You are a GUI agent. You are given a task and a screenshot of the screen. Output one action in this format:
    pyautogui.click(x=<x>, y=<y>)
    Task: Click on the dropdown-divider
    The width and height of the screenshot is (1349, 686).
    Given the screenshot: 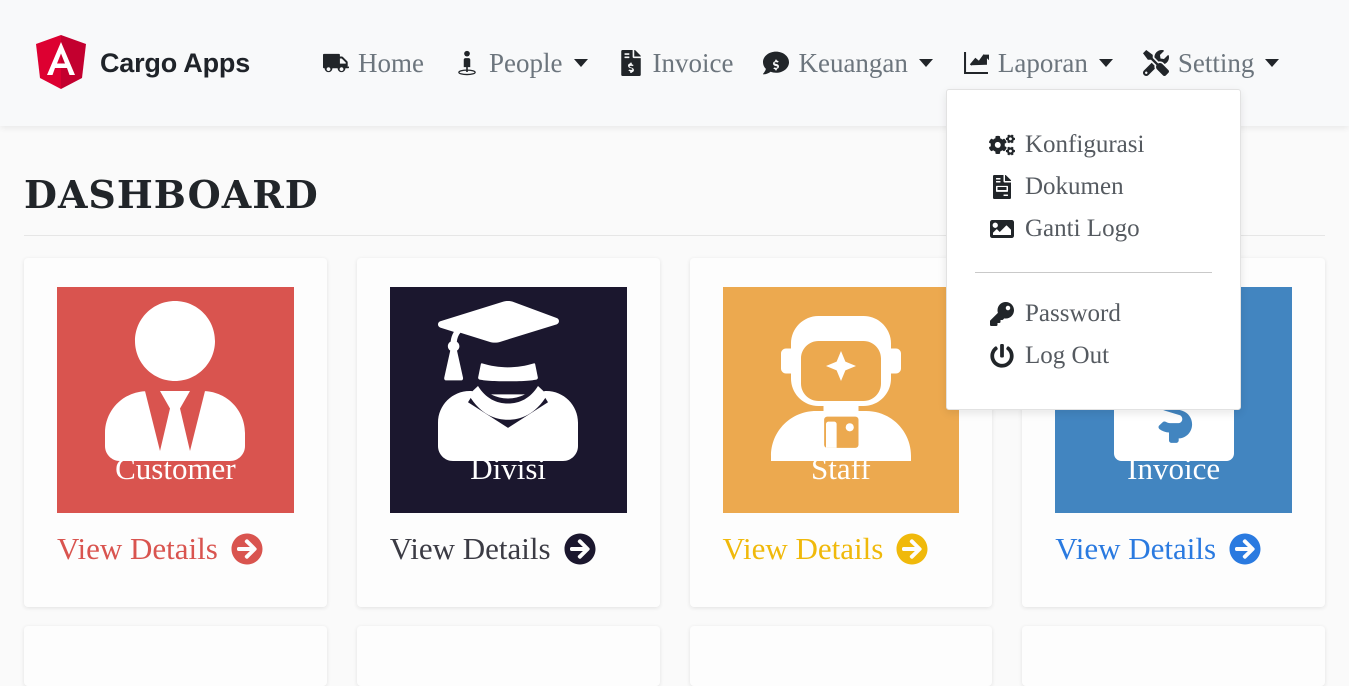 What is the action you would take?
    pyautogui.click(x=1093, y=272)
    